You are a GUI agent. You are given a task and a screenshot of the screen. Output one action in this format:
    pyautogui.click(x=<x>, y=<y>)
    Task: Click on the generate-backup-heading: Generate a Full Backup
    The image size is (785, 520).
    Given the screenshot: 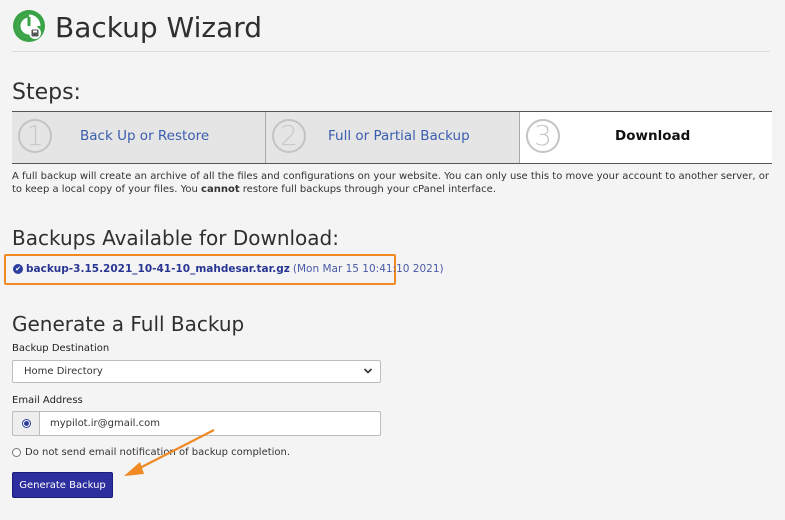 What is the action you would take?
    pyautogui.click(x=128, y=324)
    